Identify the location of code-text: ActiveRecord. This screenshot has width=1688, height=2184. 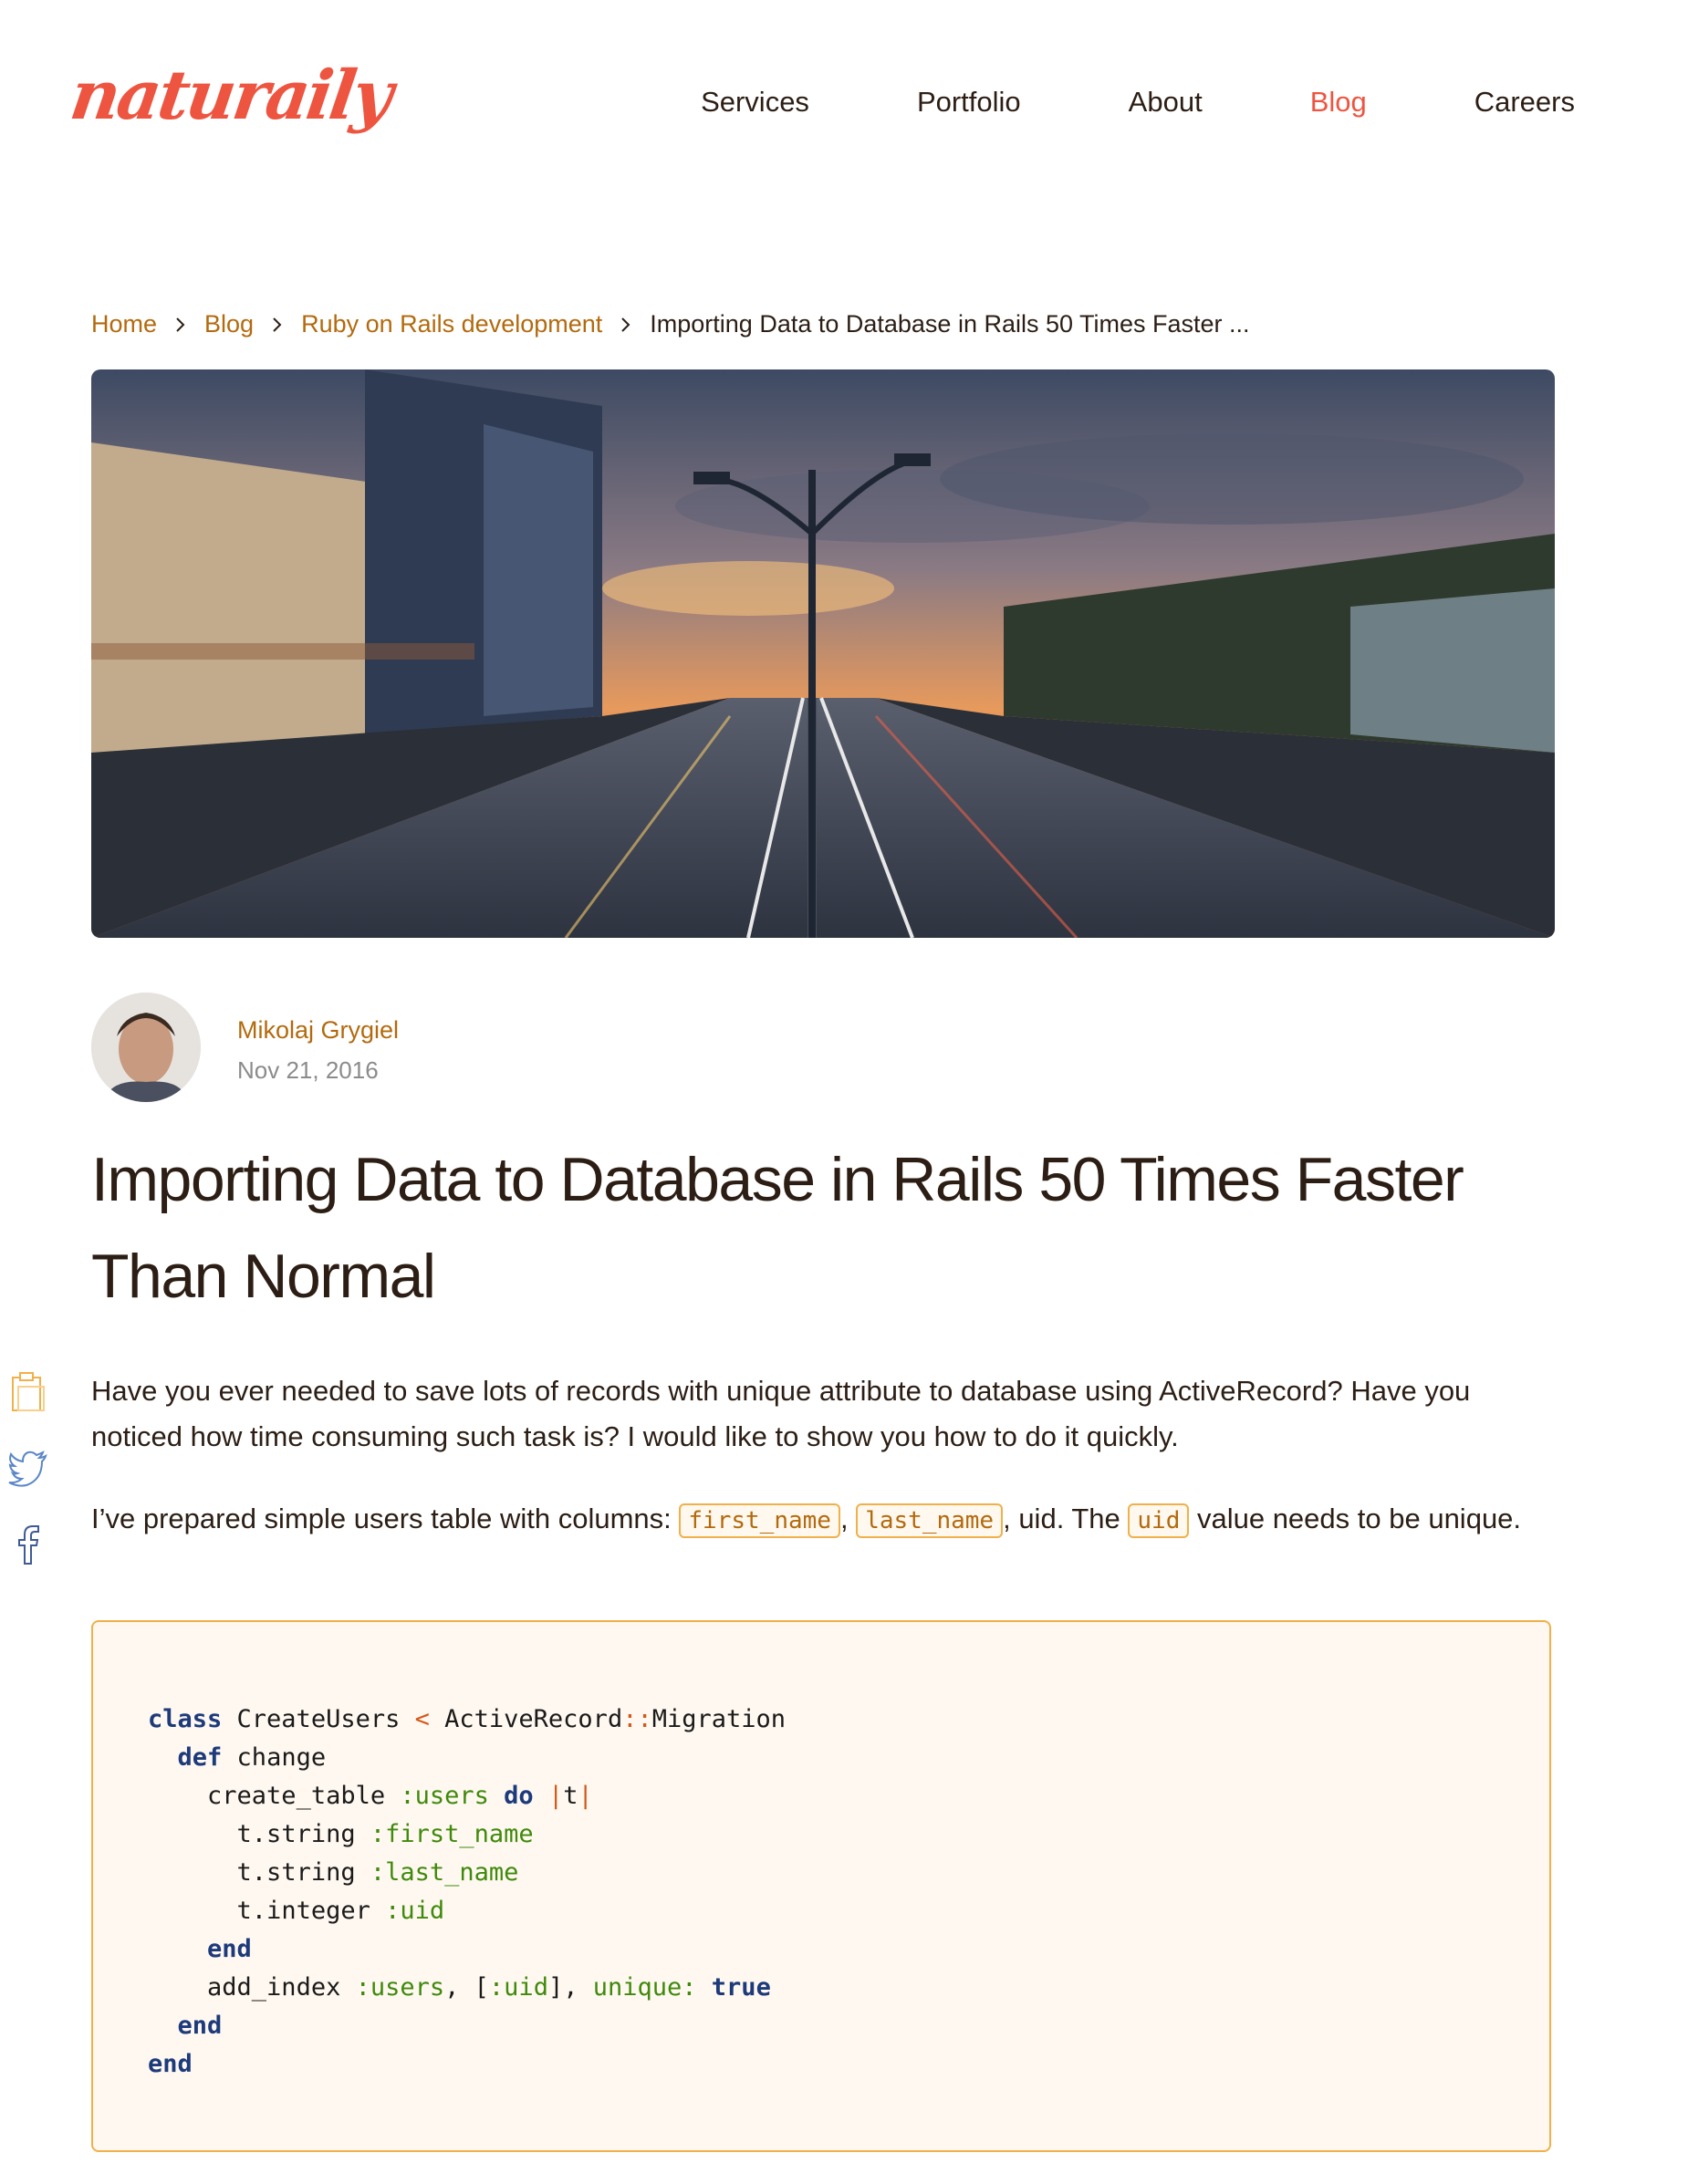
(526, 1719).